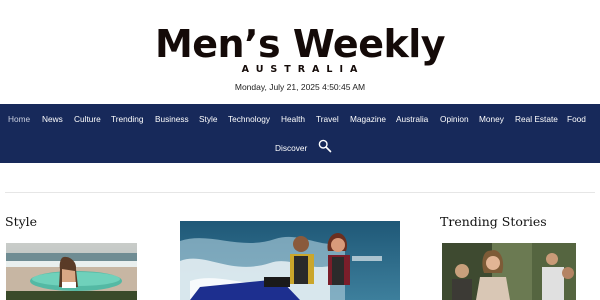 The width and height of the screenshot is (600, 300). I want to click on site-logo-title: Men’s Weekly, so click(300, 44).